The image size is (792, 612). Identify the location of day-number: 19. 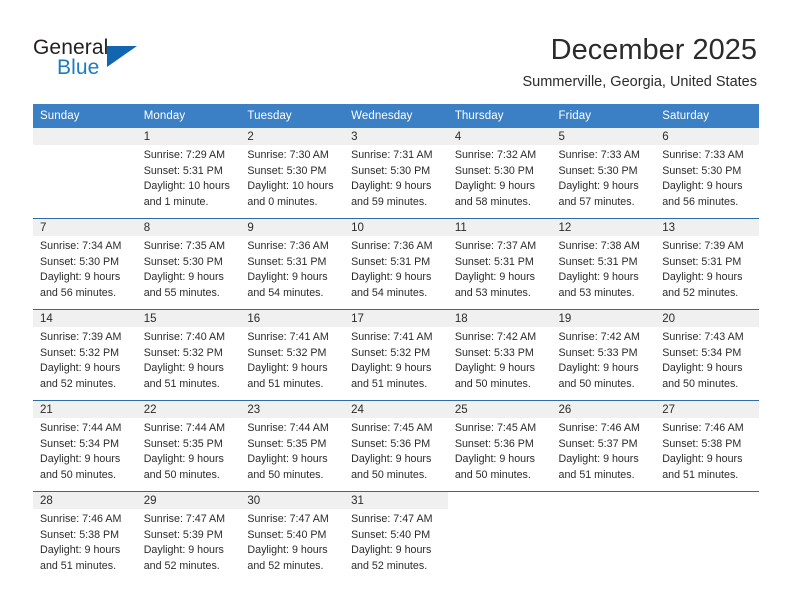
(603, 318).